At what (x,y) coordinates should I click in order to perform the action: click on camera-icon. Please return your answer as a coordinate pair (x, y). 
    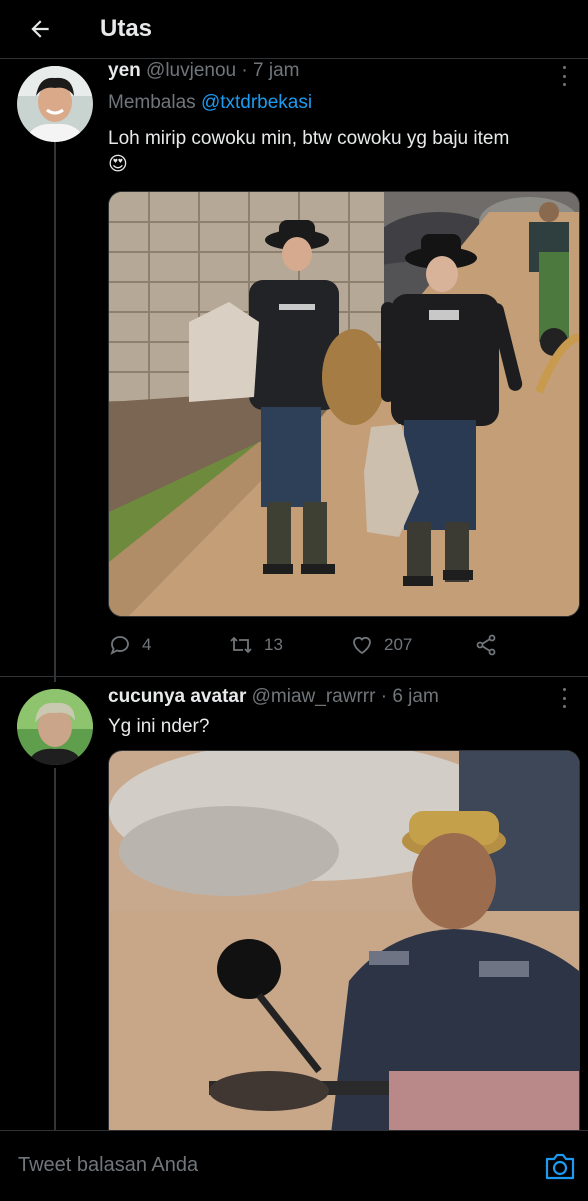
    Looking at the image, I should click on (560, 1166).